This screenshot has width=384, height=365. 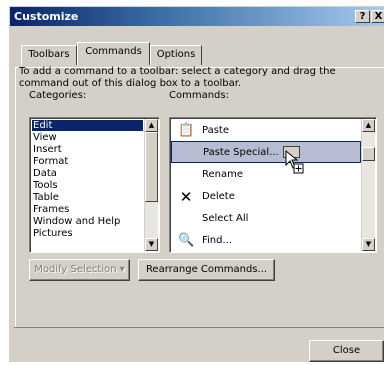 What do you see at coordinates (87, 197) in the screenshot?
I see `category-item: Table` at bounding box center [87, 197].